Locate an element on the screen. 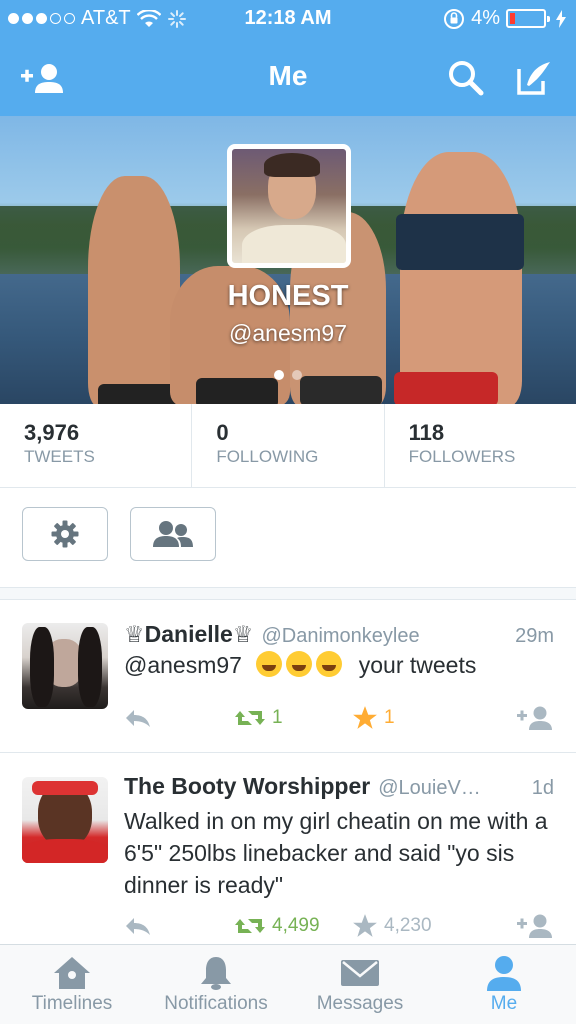 This screenshot has width=576, height=1024. tab-notifications: Notifications is located at coordinates (216, 984).